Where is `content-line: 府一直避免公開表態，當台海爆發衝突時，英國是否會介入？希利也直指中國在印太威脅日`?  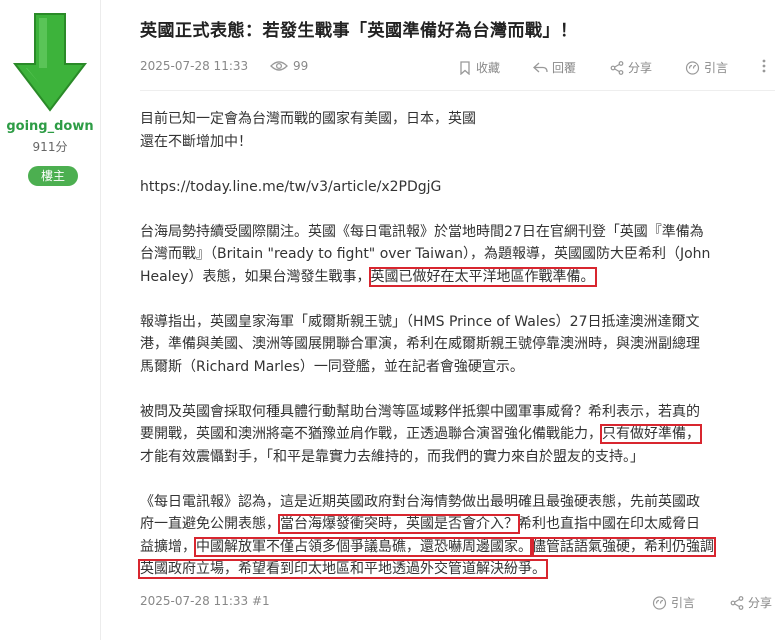 content-line: 府一直避免公開表態，當台海爆發衝突時，英國是否會介入？希利也直指中國在印太威脅日 is located at coordinates (456, 524).